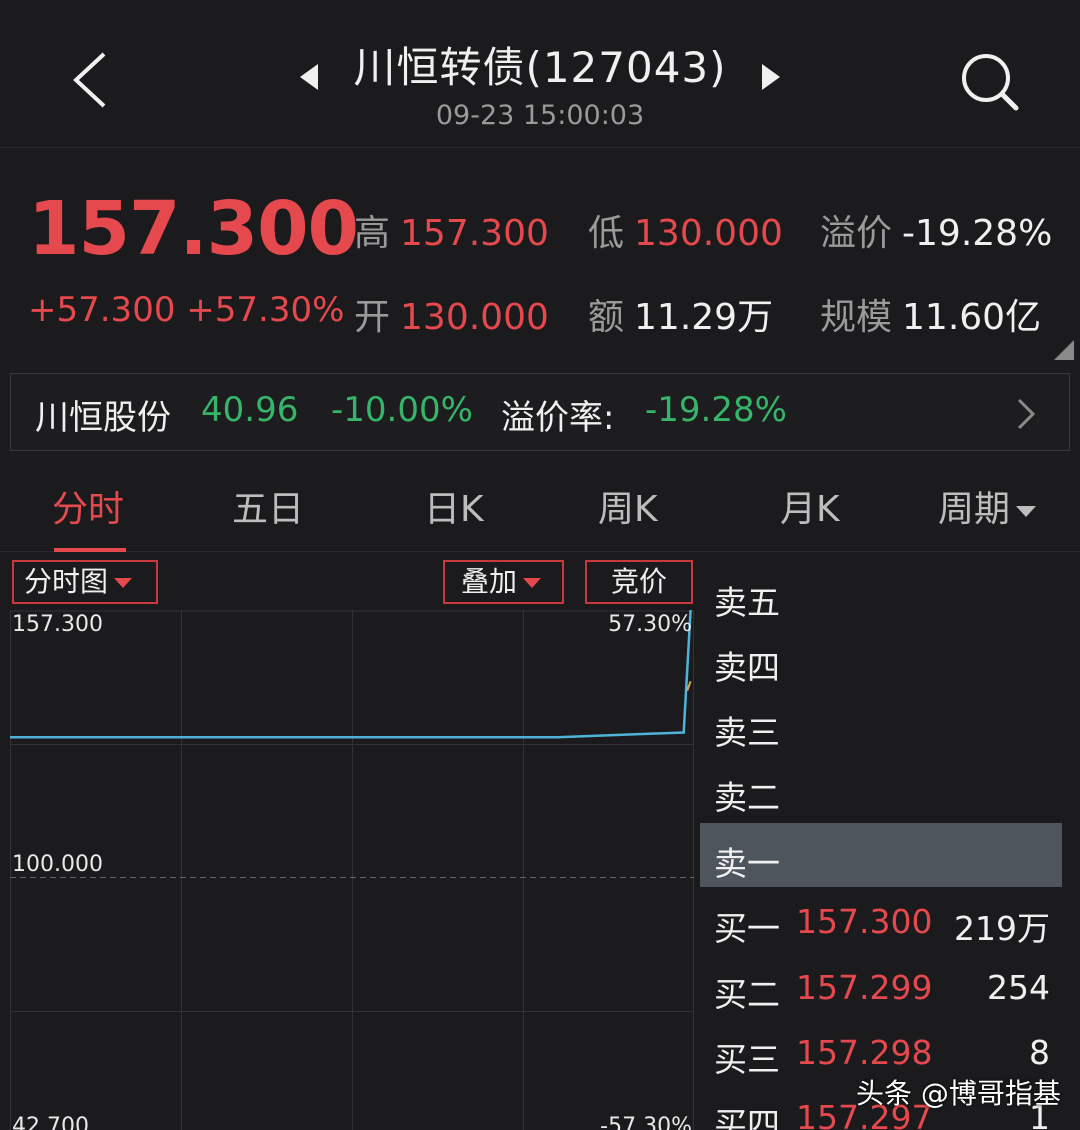 This screenshot has width=1080, height=1130. Describe the element at coordinates (881, 855) in the screenshot. I see `ask-row-highlighted: 卖一` at that location.